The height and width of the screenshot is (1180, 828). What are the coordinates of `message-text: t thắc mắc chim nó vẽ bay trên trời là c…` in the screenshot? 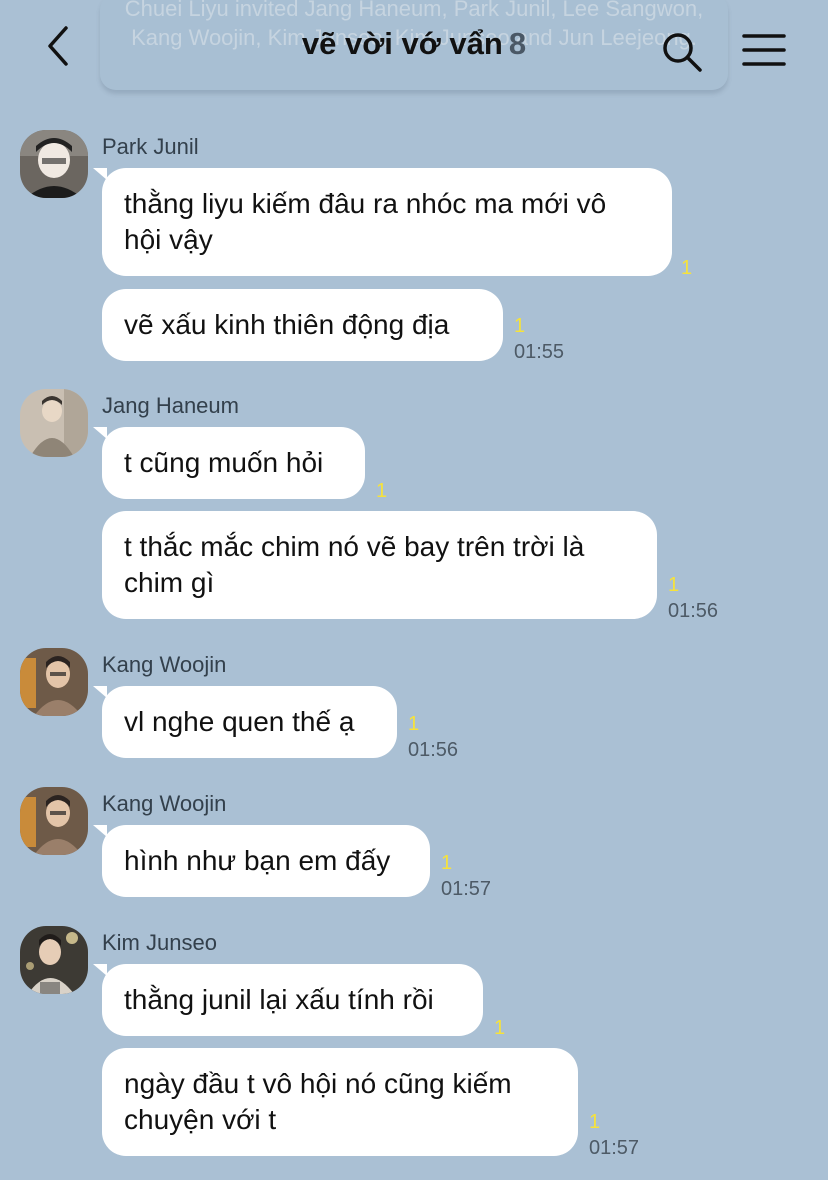 It's located at (354, 564).